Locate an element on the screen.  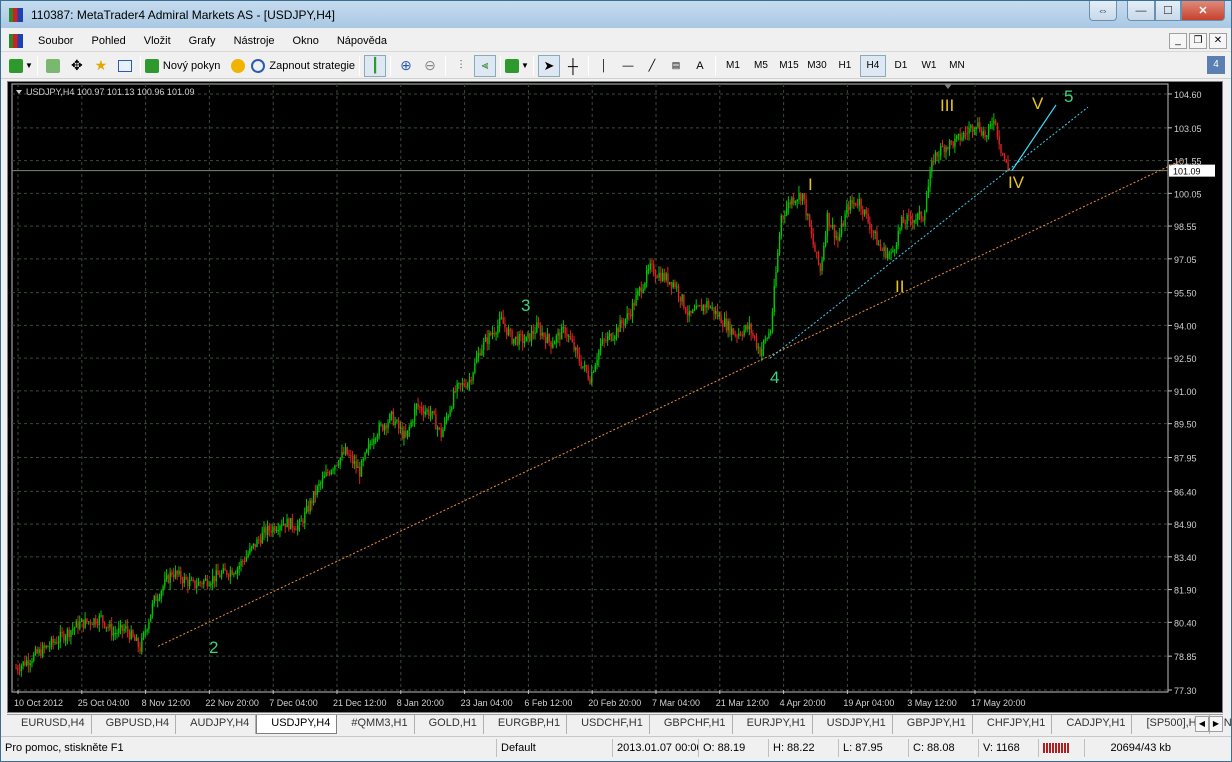
chart-tab: GOLD,H1 is located at coordinates (449, 724).